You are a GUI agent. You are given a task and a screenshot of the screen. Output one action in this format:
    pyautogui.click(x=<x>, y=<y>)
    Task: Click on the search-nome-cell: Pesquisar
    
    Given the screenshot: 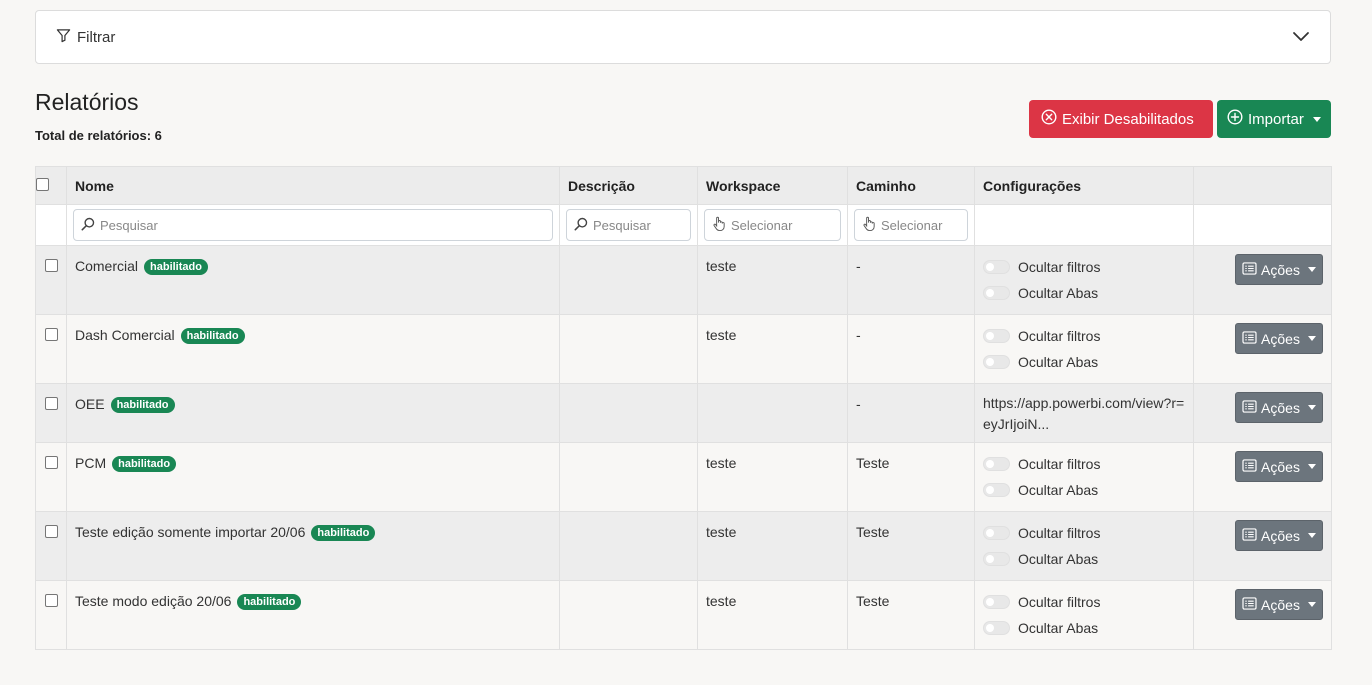 What is the action you would take?
    pyautogui.click(x=313, y=225)
    